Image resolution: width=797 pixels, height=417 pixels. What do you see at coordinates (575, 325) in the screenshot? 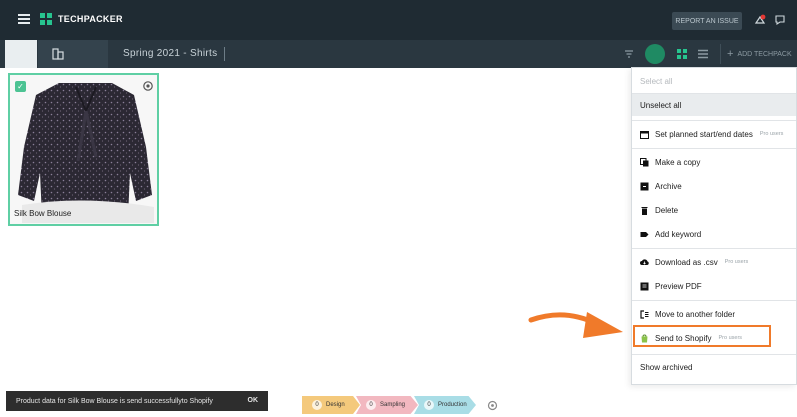
I see `arrow-annotation-icon` at bounding box center [575, 325].